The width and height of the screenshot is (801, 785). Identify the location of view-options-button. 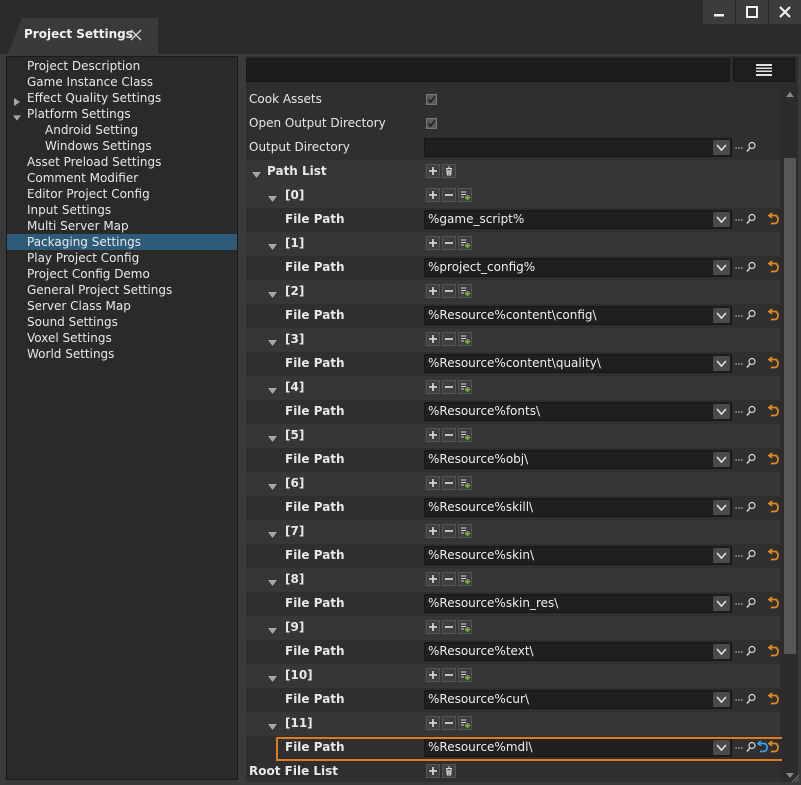
(764, 70).